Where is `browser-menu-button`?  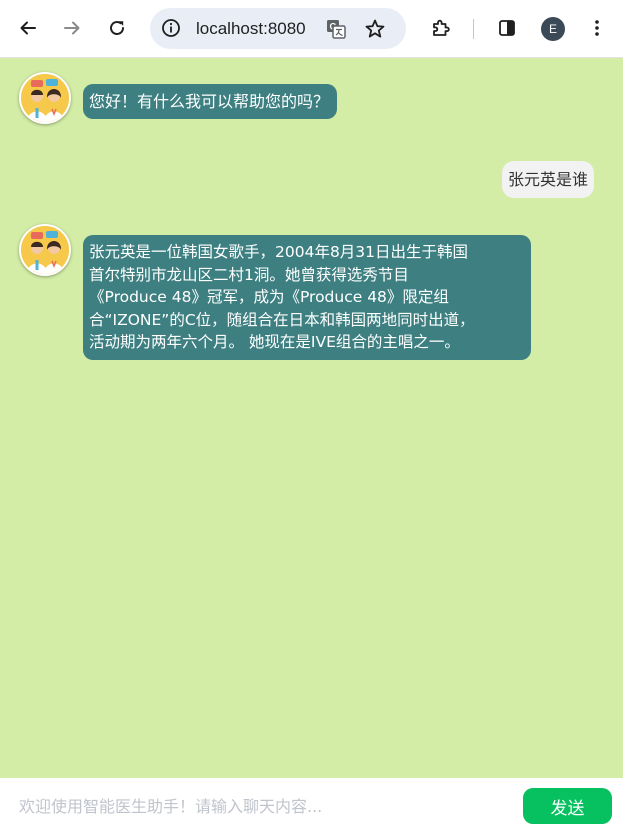
browser-menu-button is located at coordinates (597, 28).